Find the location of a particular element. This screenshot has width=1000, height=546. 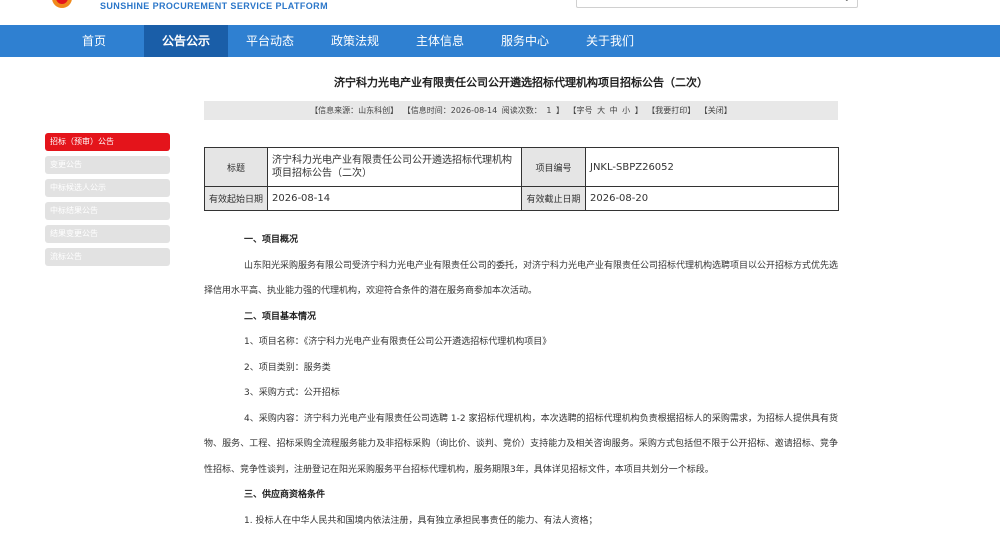

sidebar-item-failed-bid: 流标公告 is located at coordinates (107, 257).